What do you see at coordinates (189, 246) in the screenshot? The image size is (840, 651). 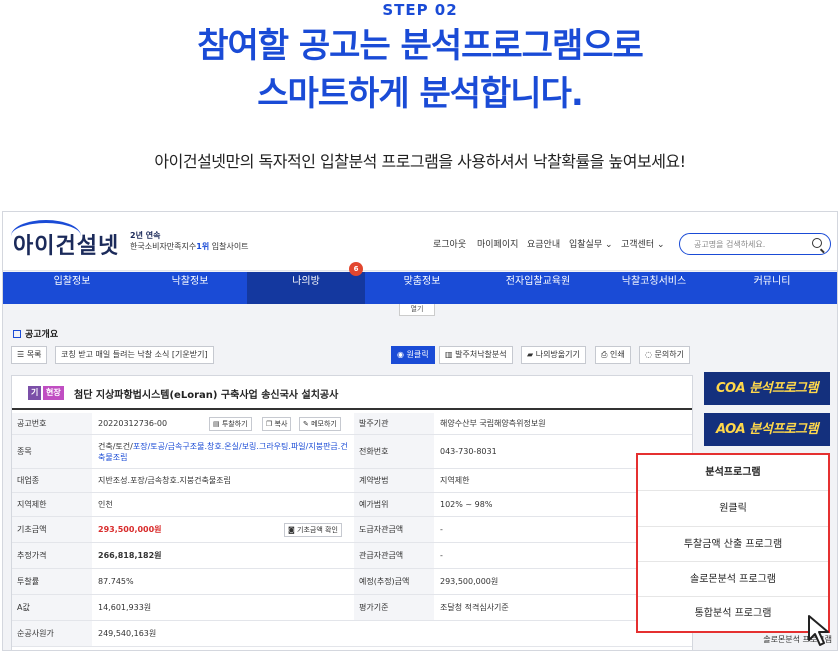 I see `award-badge-line2: 한국소비자만족지수1위 입찰사이트` at bounding box center [189, 246].